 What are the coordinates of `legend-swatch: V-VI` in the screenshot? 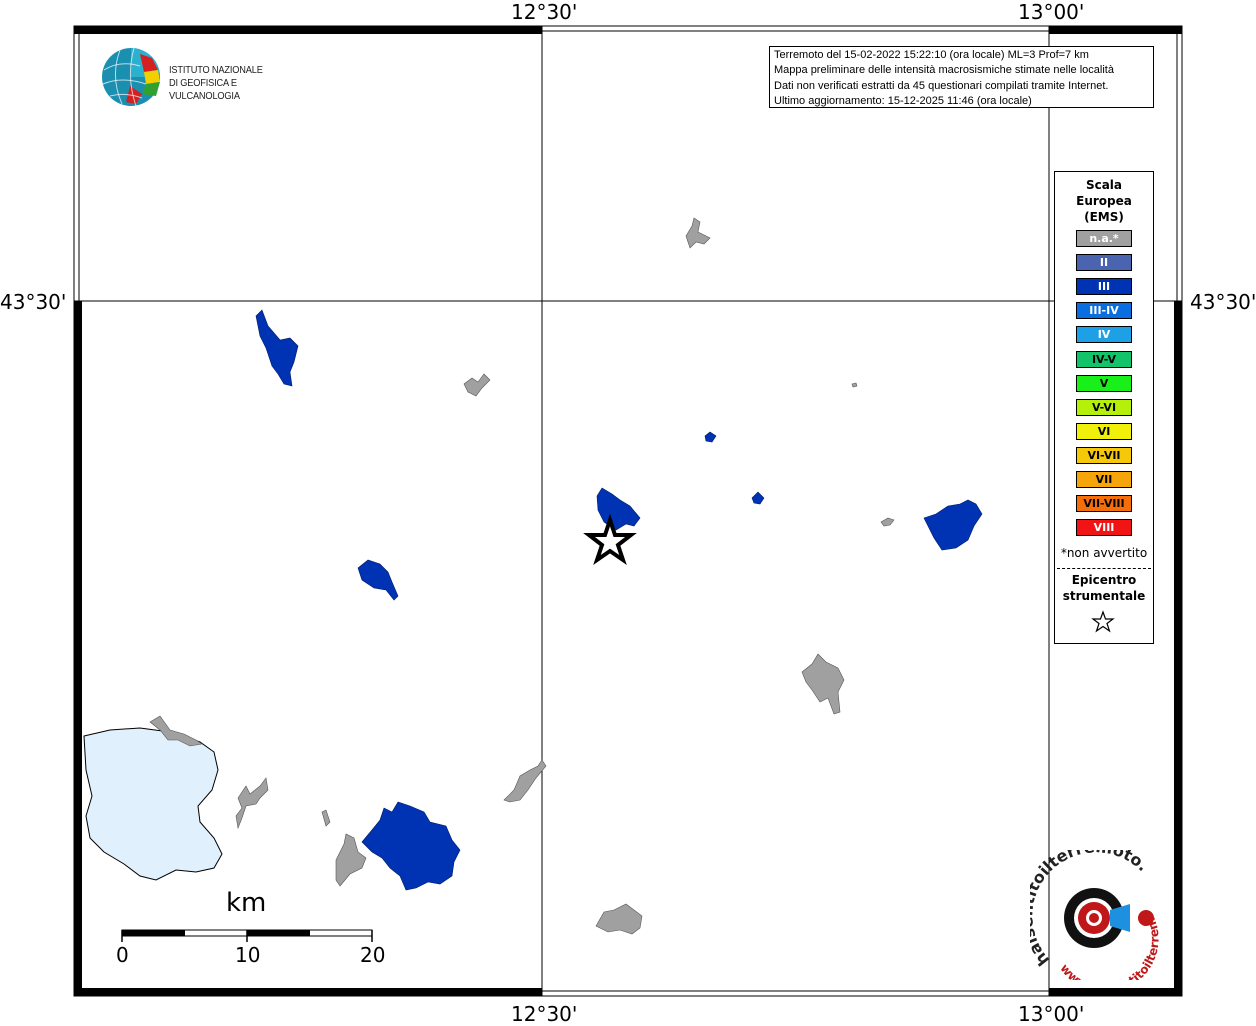 It's located at (1104, 407).